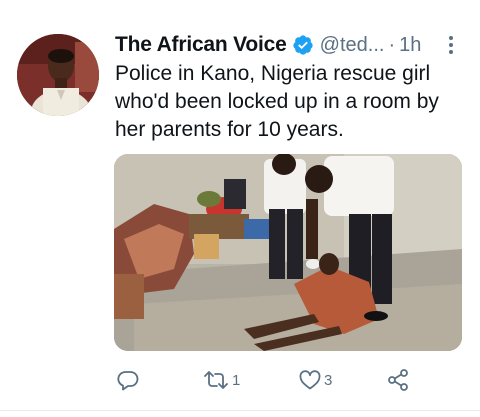 Image resolution: width=480 pixels, height=417 pixels. I want to click on heart-icon, so click(310, 380).